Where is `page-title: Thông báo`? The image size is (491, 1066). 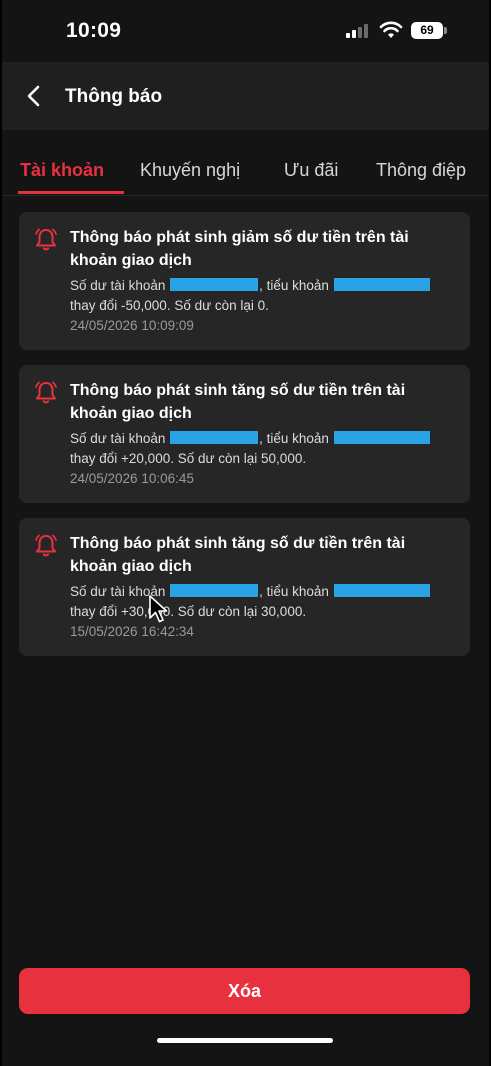
page-title: Thông báo is located at coordinates (114, 96).